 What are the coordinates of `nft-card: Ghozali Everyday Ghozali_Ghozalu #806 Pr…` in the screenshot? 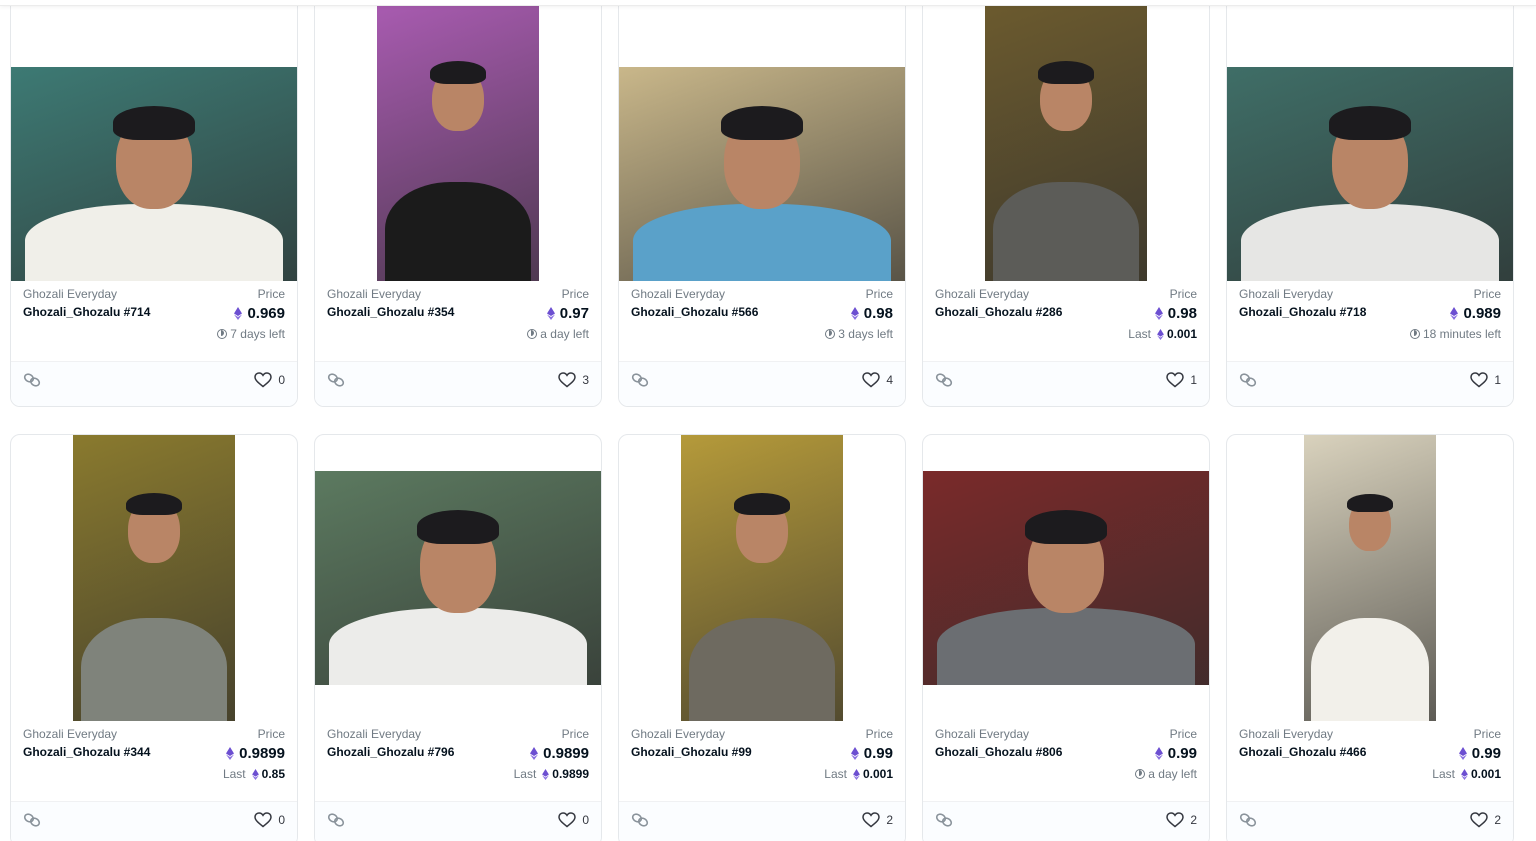 It's located at (1066, 637).